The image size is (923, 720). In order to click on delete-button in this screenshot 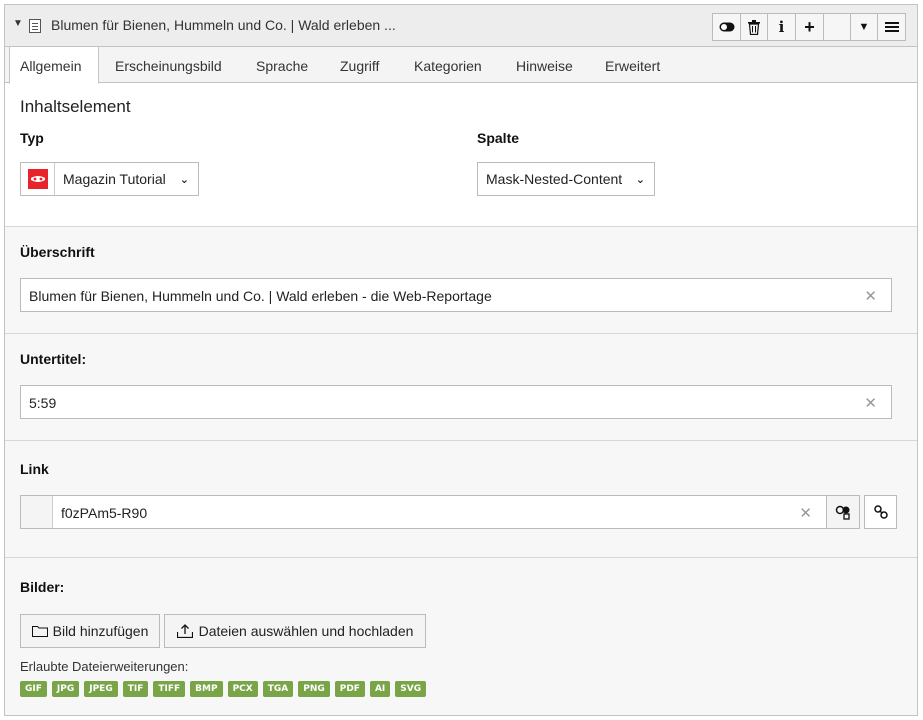, I will do `click(754, 27)`.